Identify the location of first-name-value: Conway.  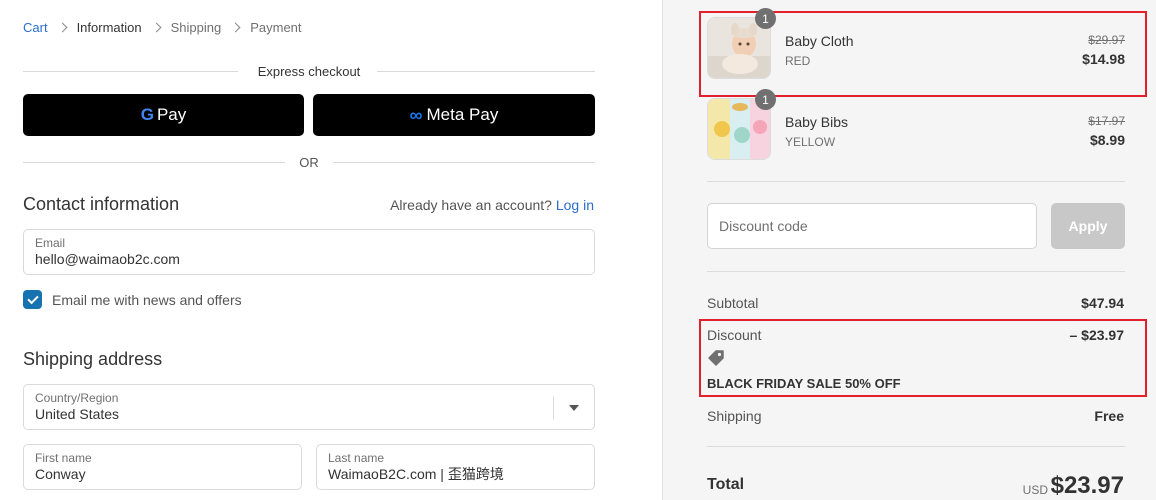
(162, 474).